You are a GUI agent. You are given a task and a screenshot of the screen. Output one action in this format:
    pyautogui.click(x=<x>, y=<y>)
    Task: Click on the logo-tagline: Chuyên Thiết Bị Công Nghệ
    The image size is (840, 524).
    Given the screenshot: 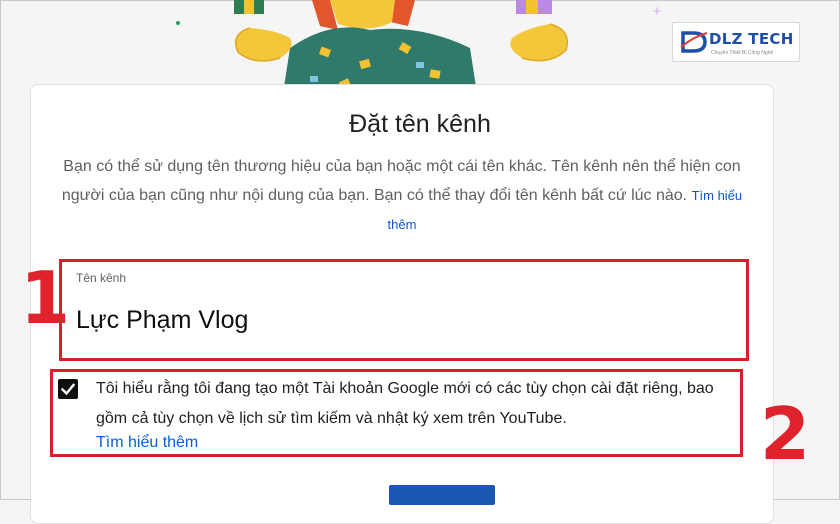 What is the action you would take?
    pyautogui.click(x=742, y=53)
    